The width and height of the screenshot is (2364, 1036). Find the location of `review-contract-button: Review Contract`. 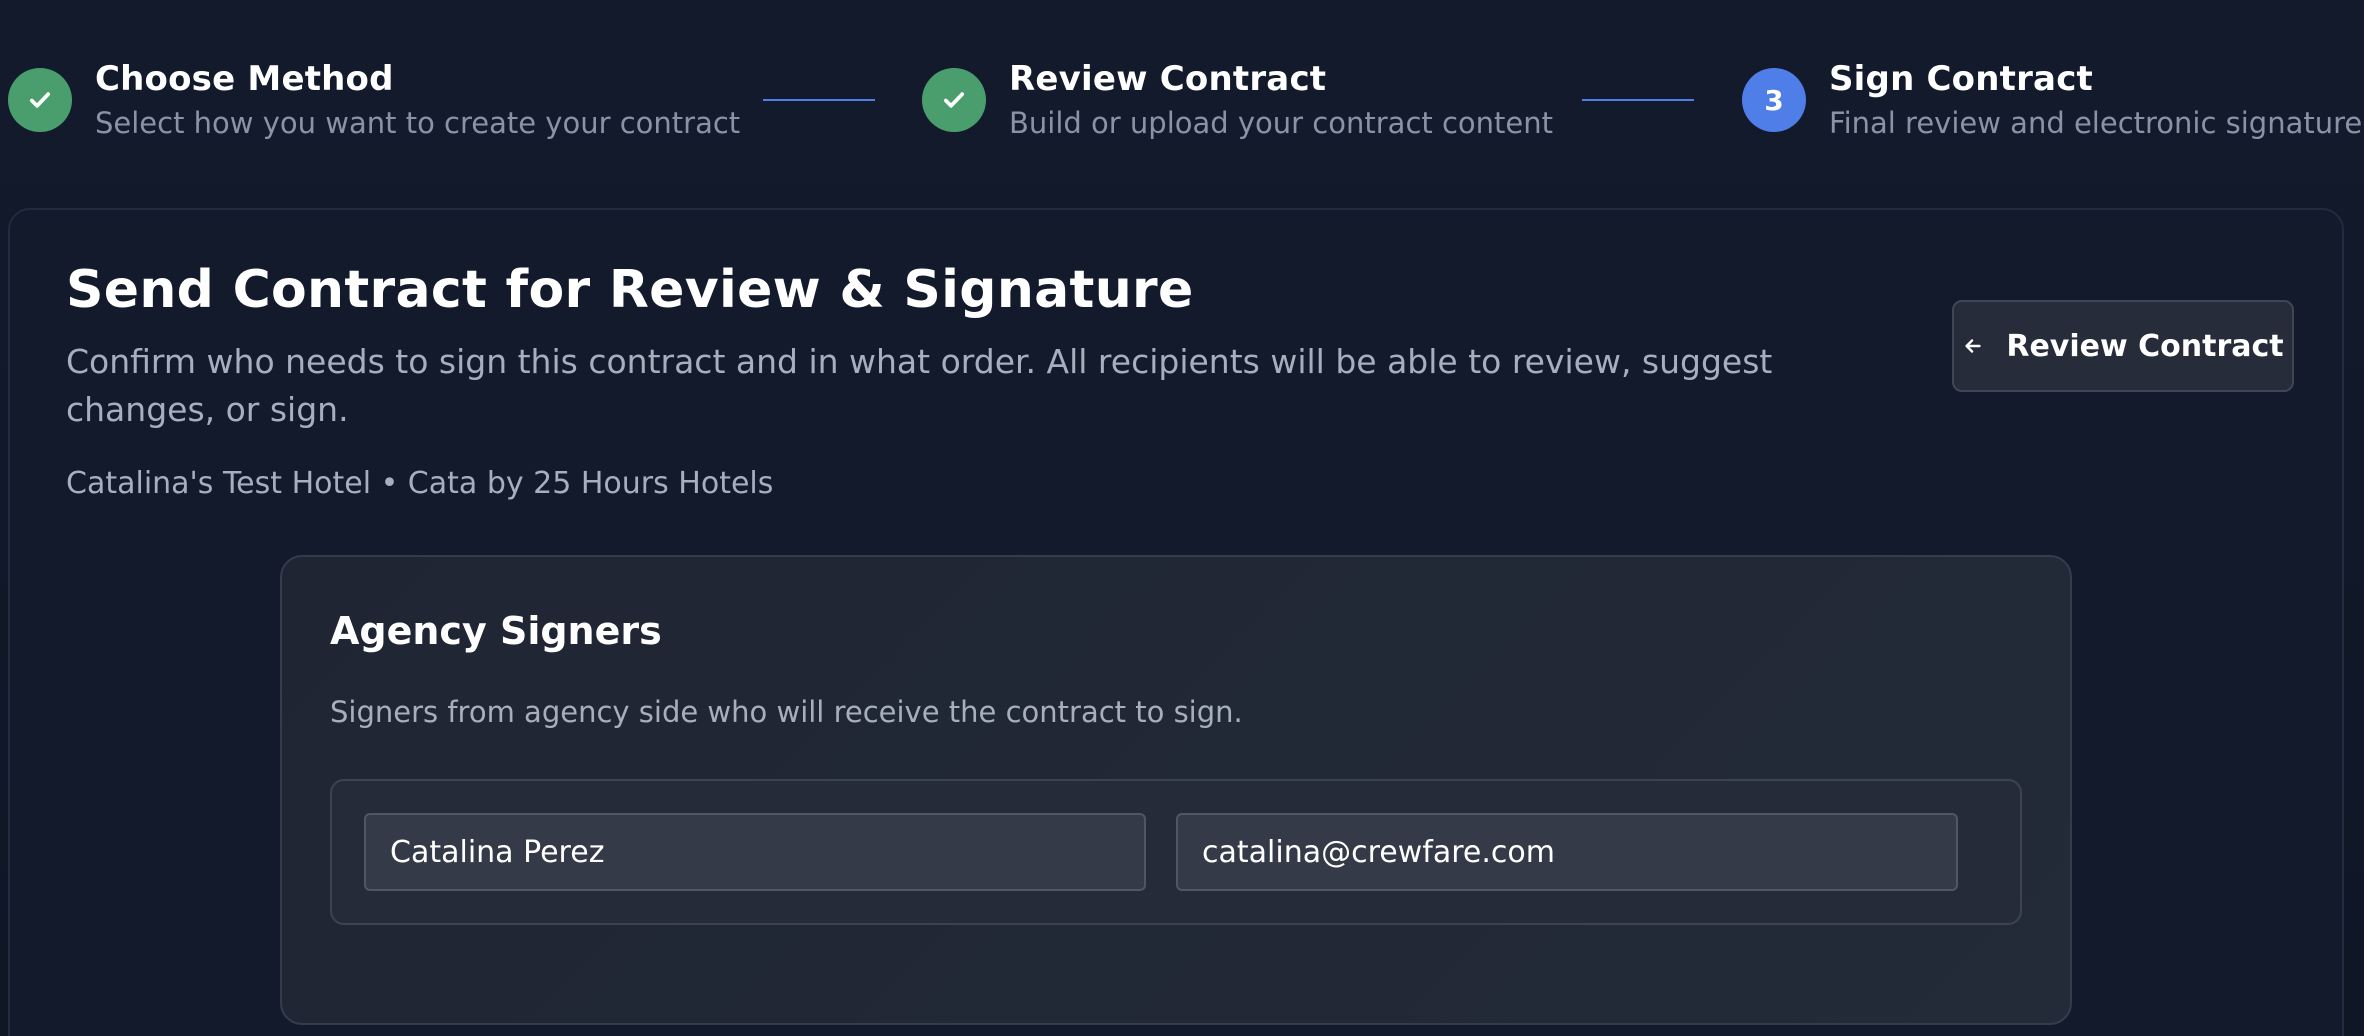

review-contract-button: Review Contract is located at coordinates (2123, 346).